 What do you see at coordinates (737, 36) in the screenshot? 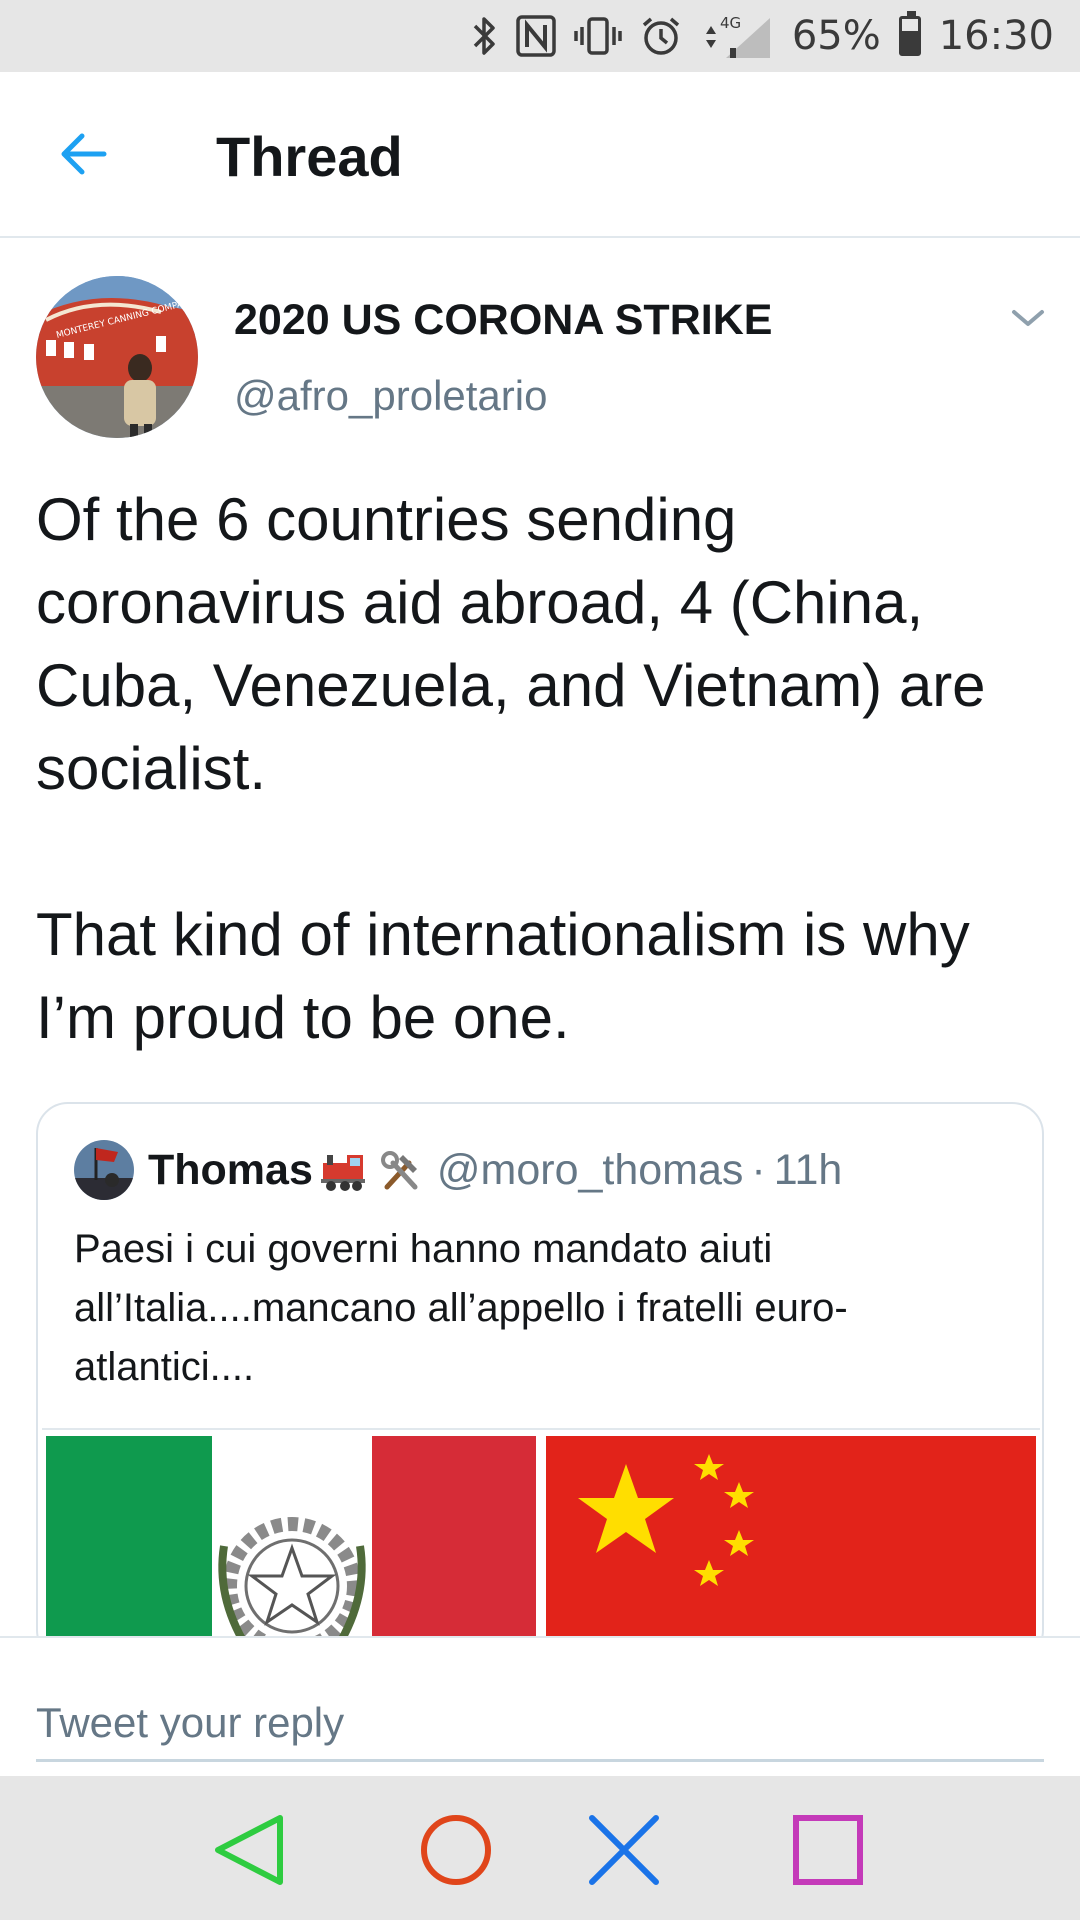
I see `signal-icon: 4G` at bounding box center [737, 36].